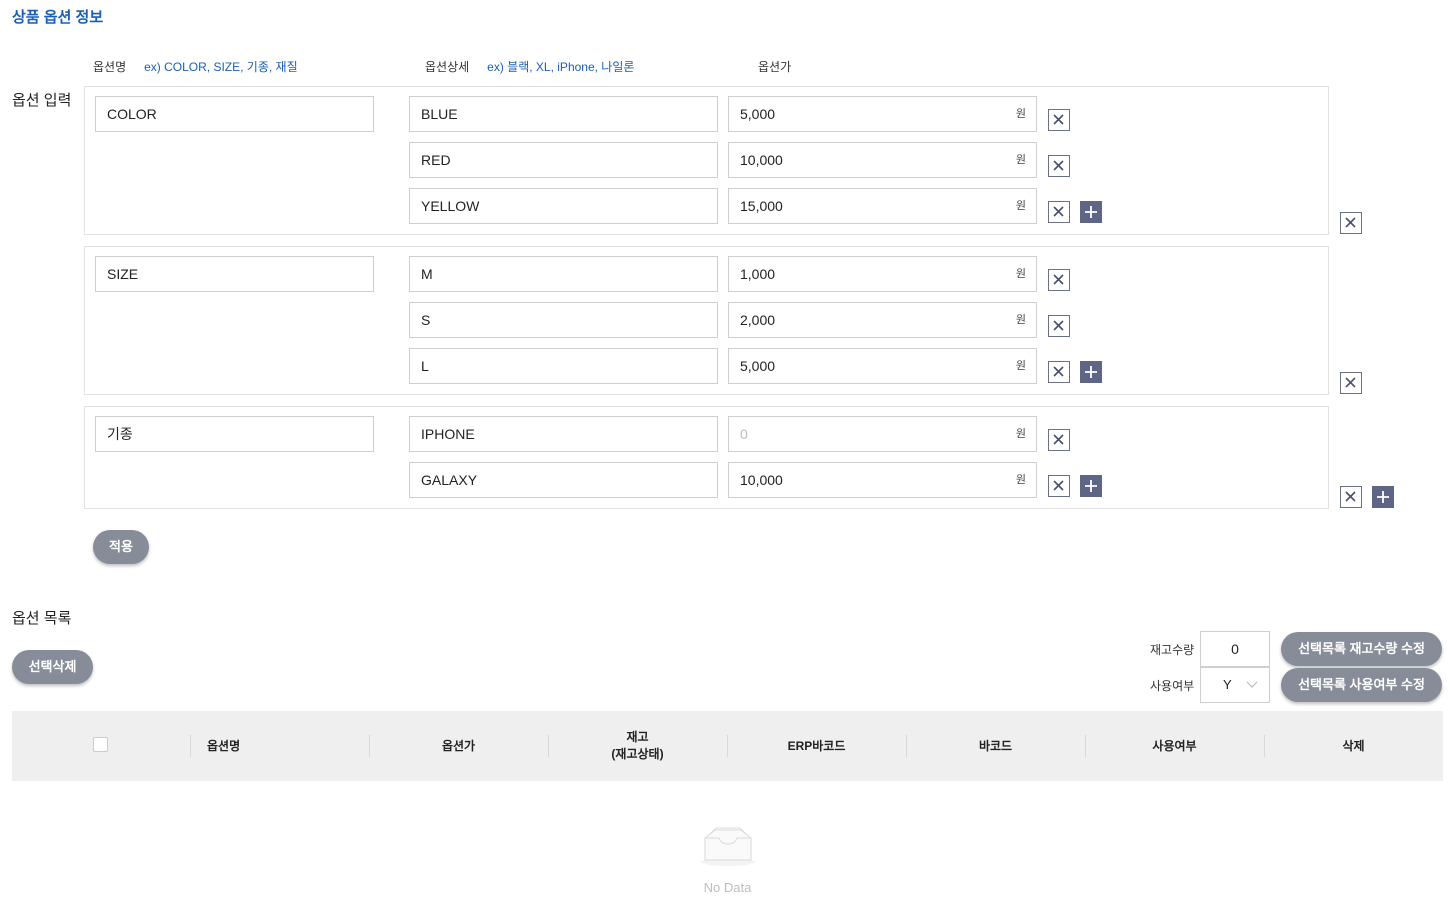 This screenshot has height=898, width=1448. What do you see at coordinates (1353, 745) in the screenshot?
I see `column-delete: 삭제` at bounding box center [1353, 745].